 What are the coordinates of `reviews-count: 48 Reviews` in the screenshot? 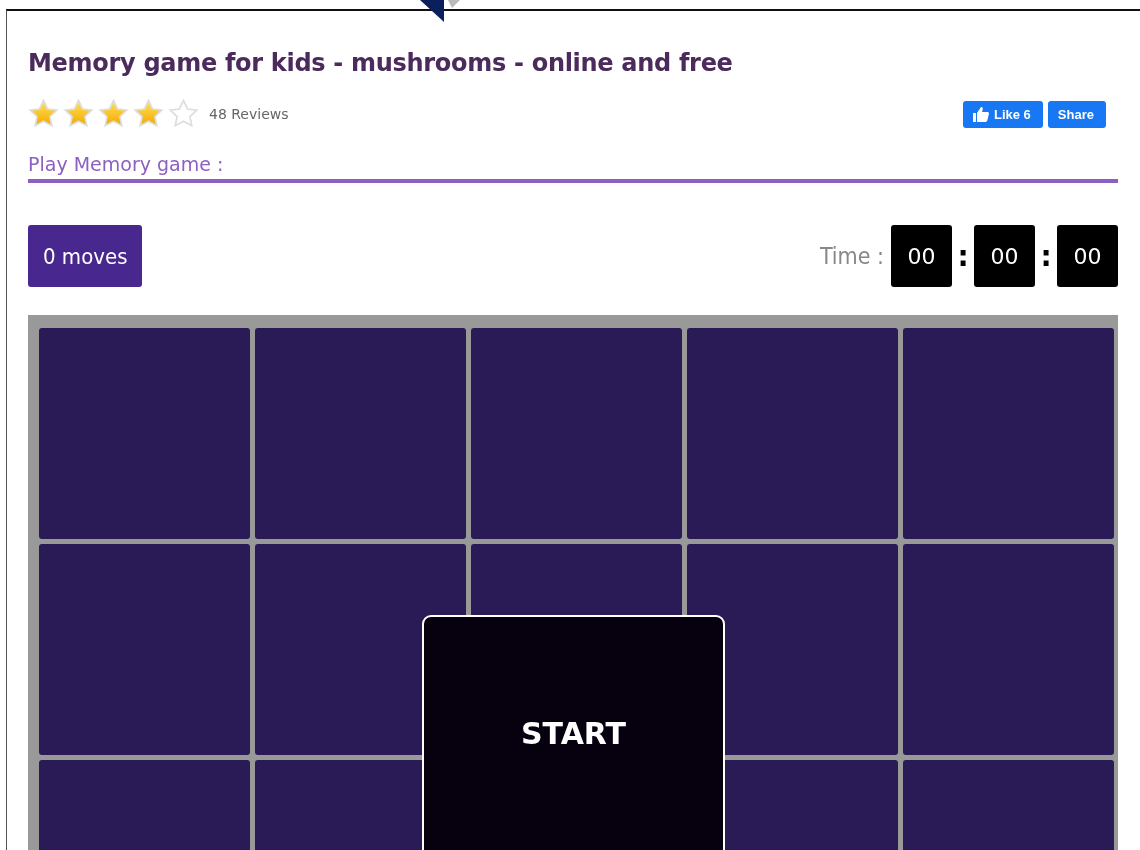 It's located at (249, 114).